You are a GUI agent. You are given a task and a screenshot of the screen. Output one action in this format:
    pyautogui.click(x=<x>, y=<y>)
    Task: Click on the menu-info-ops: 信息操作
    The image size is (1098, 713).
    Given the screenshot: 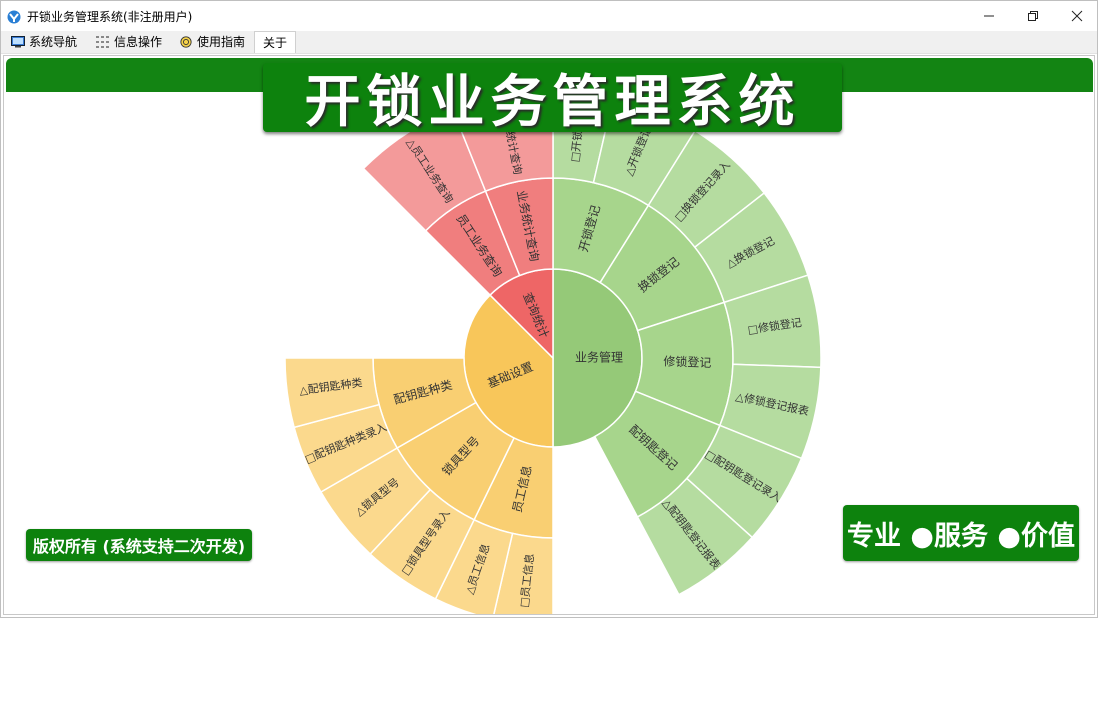 What is the action you would take?
    pyautogui.click(x=129, y=41)
    